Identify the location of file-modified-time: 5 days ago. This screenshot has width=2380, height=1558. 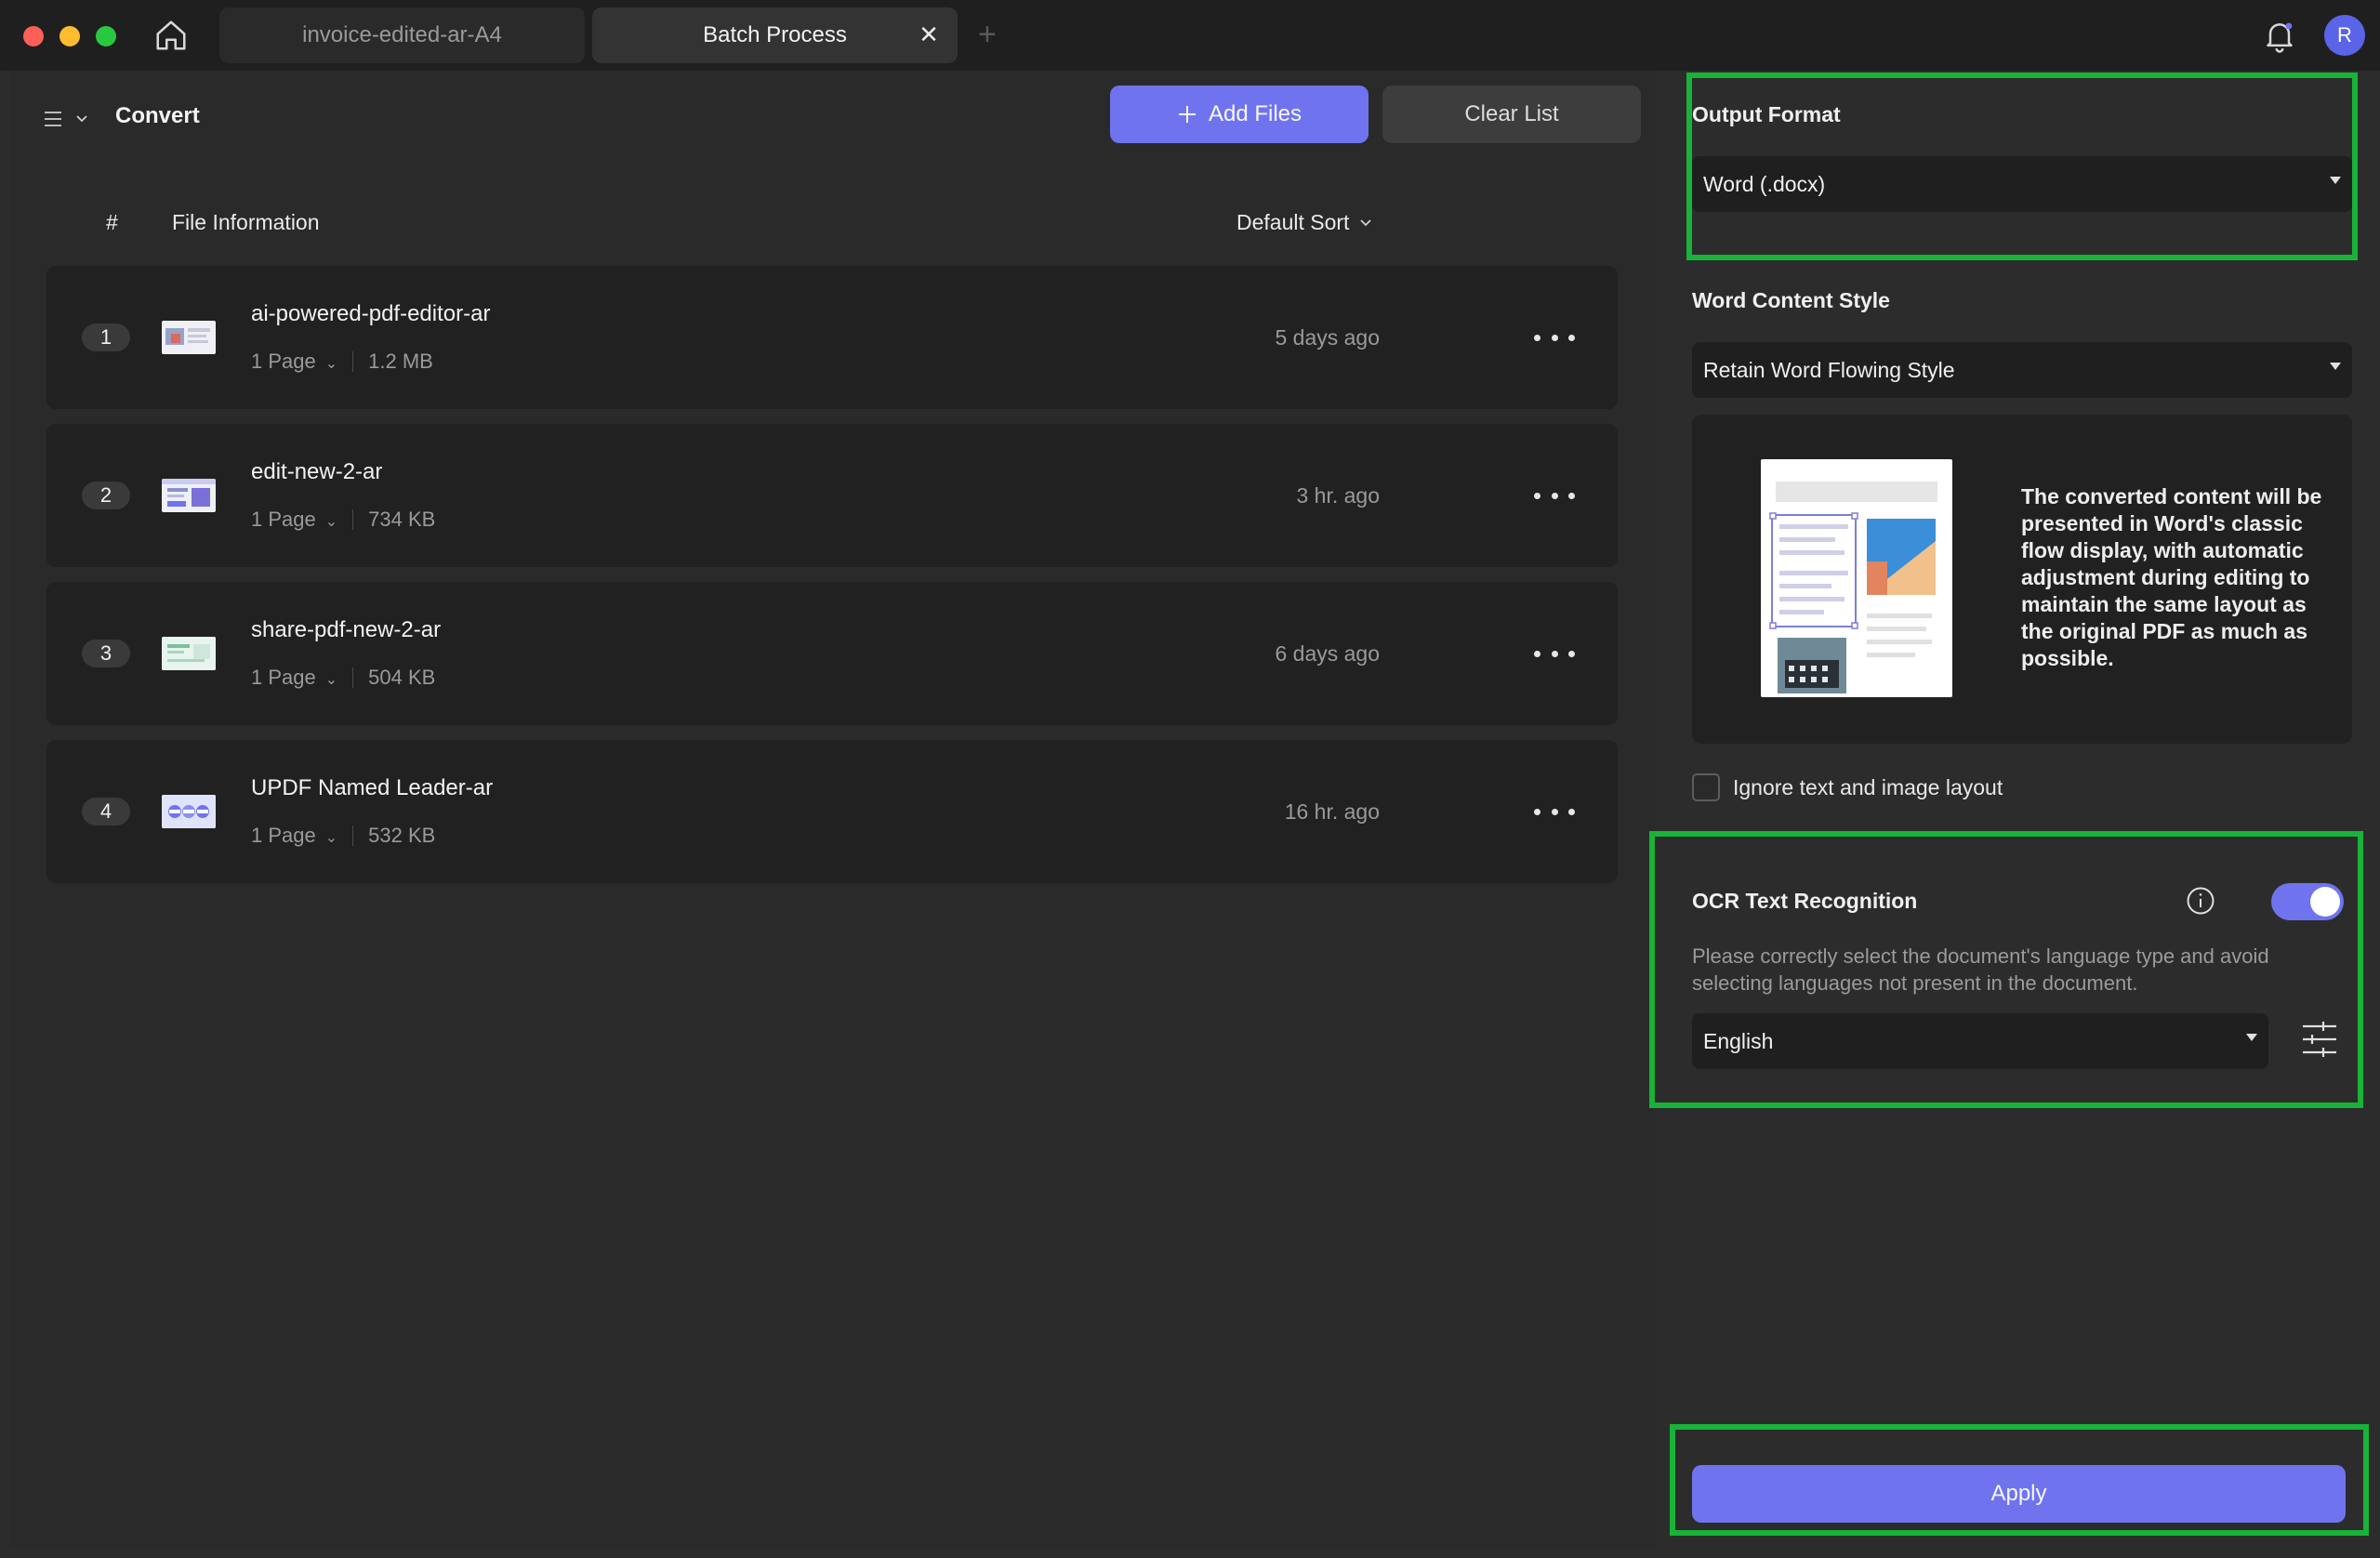
(1327, 337).